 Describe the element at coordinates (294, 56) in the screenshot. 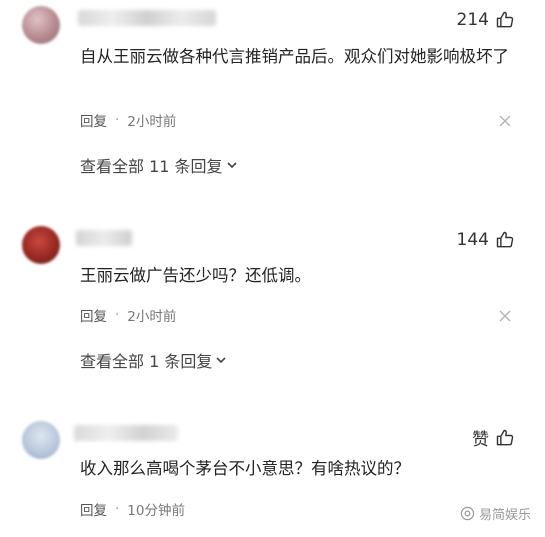

I see `comment-text: 自从王丽云做各种代言推销产品后。观众们对她影响极坏了` at that location.